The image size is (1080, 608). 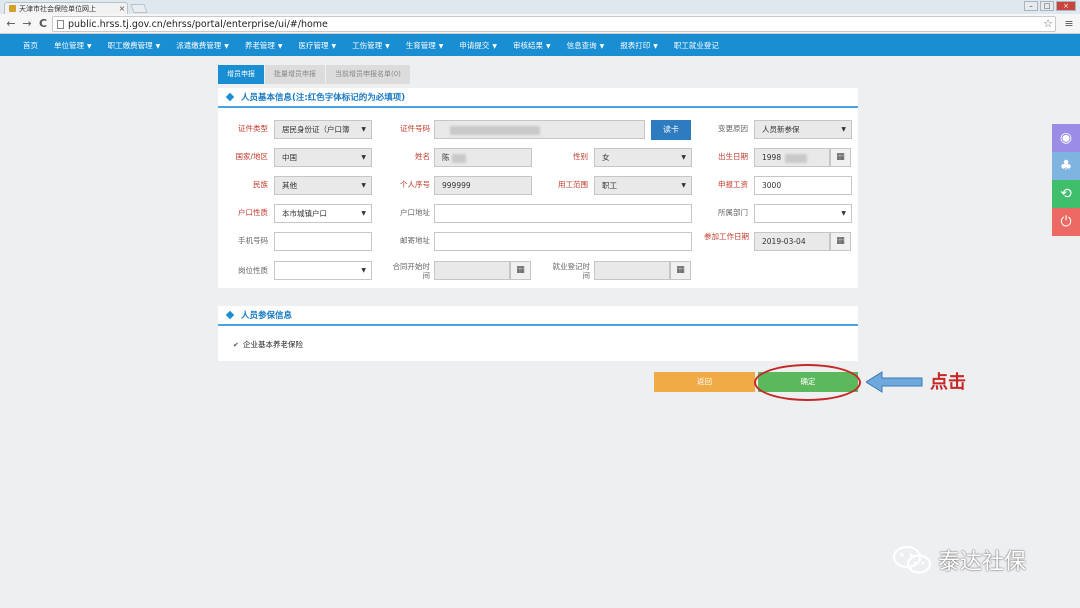 What do you see at coordinates (415, 128) in the screenshot?
I see `id-no-label: 证件号码` at bounding box center [415, 128].